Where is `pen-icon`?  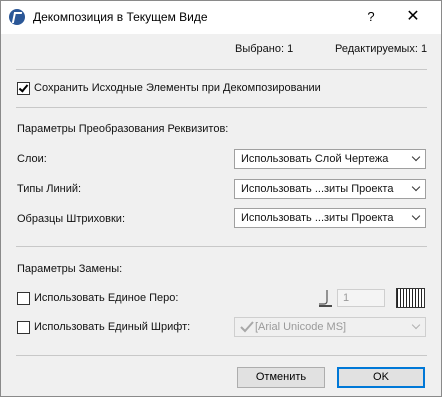
pen-icon is located at coordinates (325, 298).